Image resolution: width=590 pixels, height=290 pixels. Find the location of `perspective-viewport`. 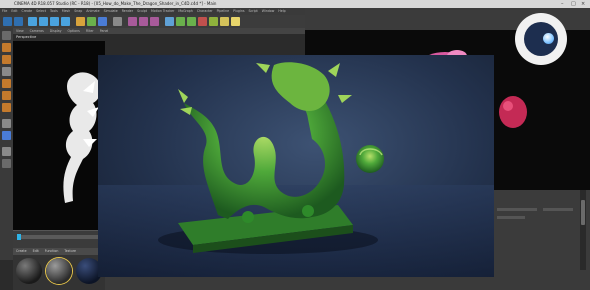

perspective-viewport is located at coordinates (59, 135).